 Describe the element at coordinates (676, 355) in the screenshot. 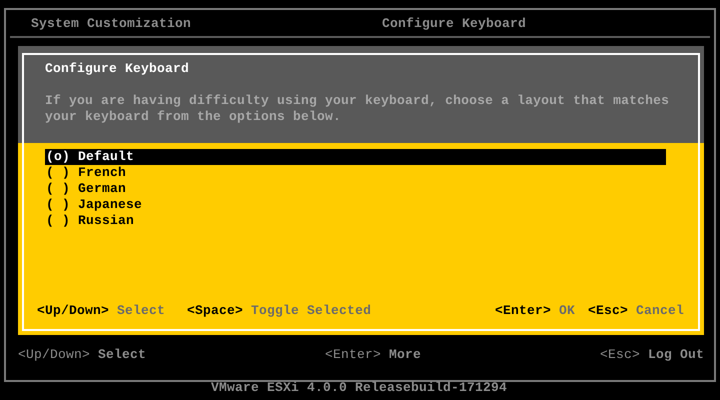

I see `key-action: Log Out` at that location.